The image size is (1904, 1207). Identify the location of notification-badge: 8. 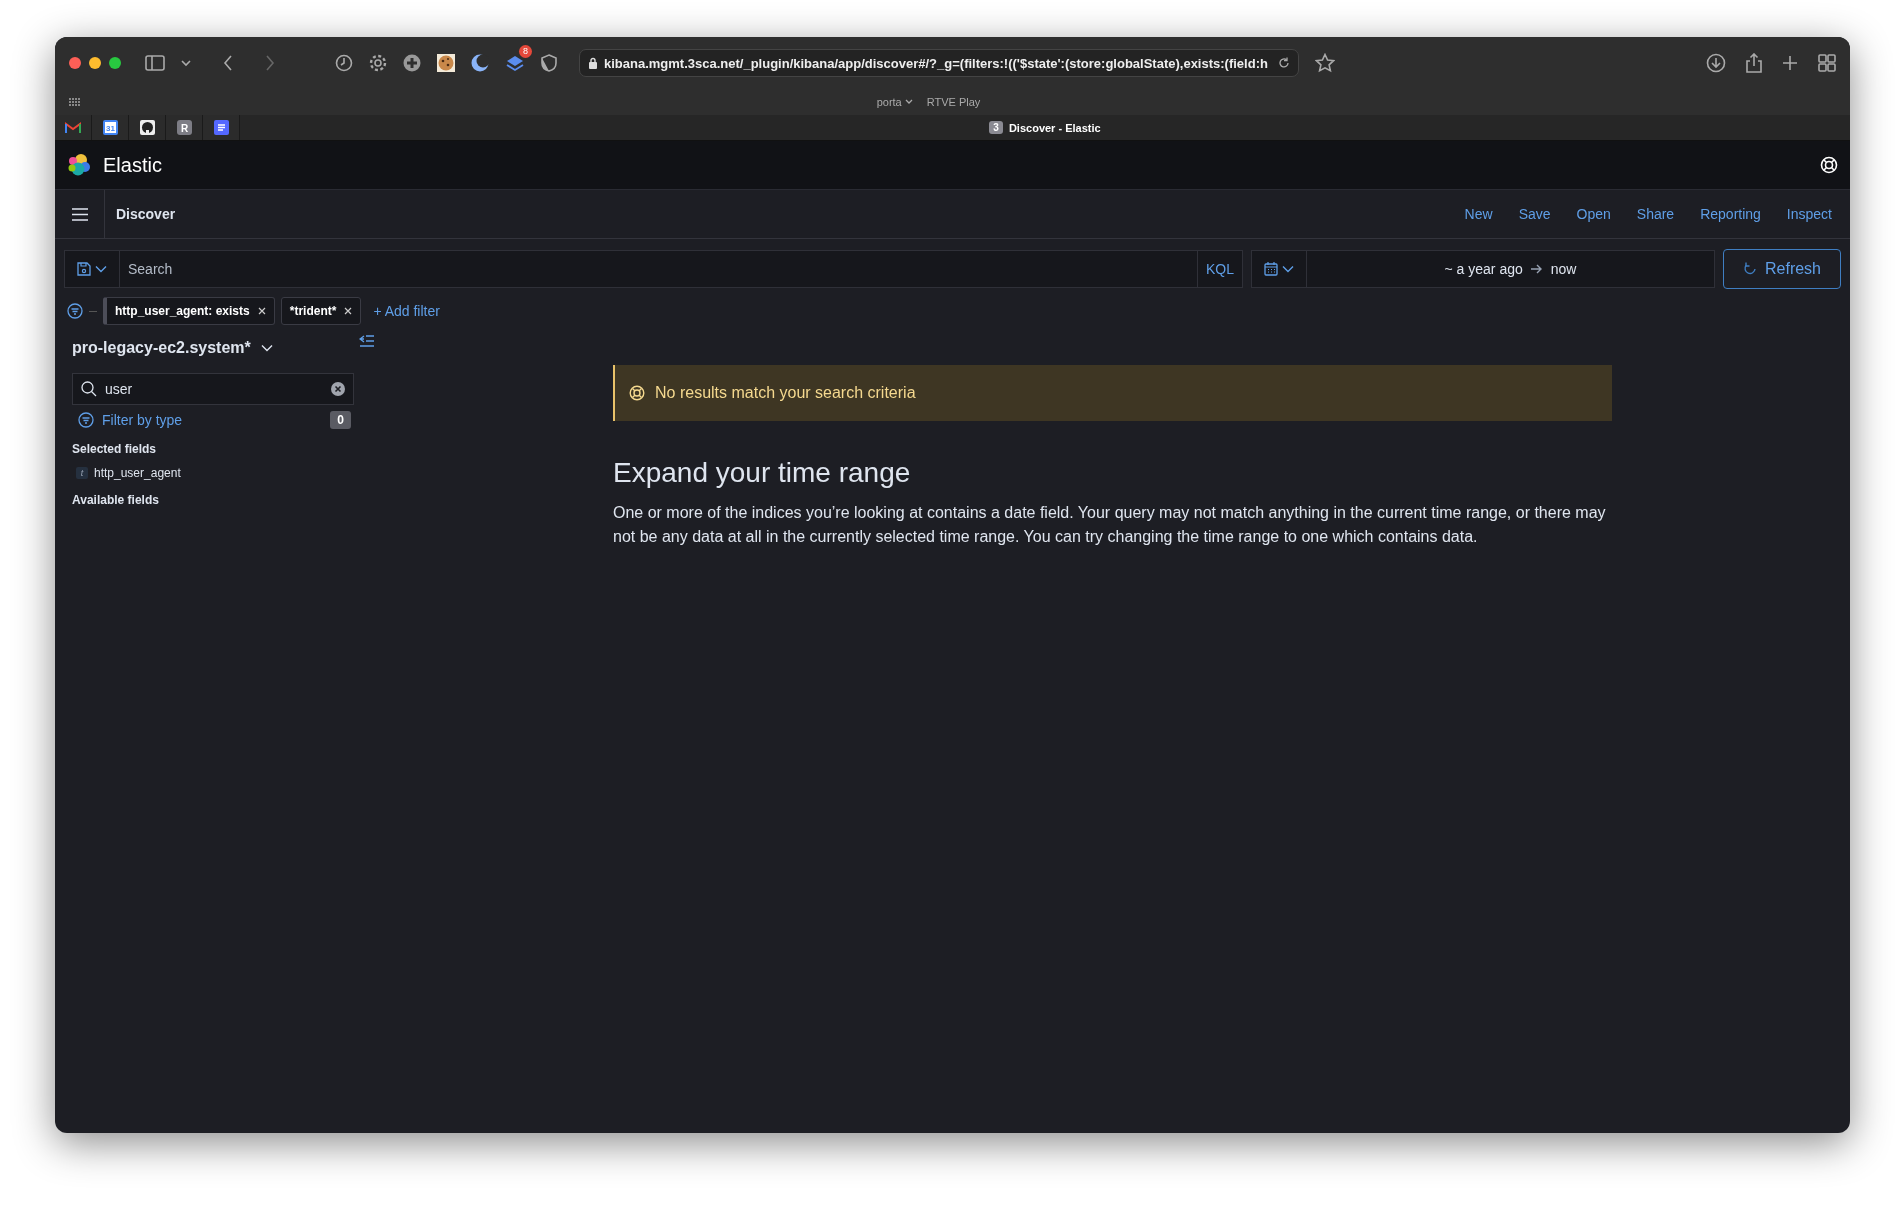
(525, 51).